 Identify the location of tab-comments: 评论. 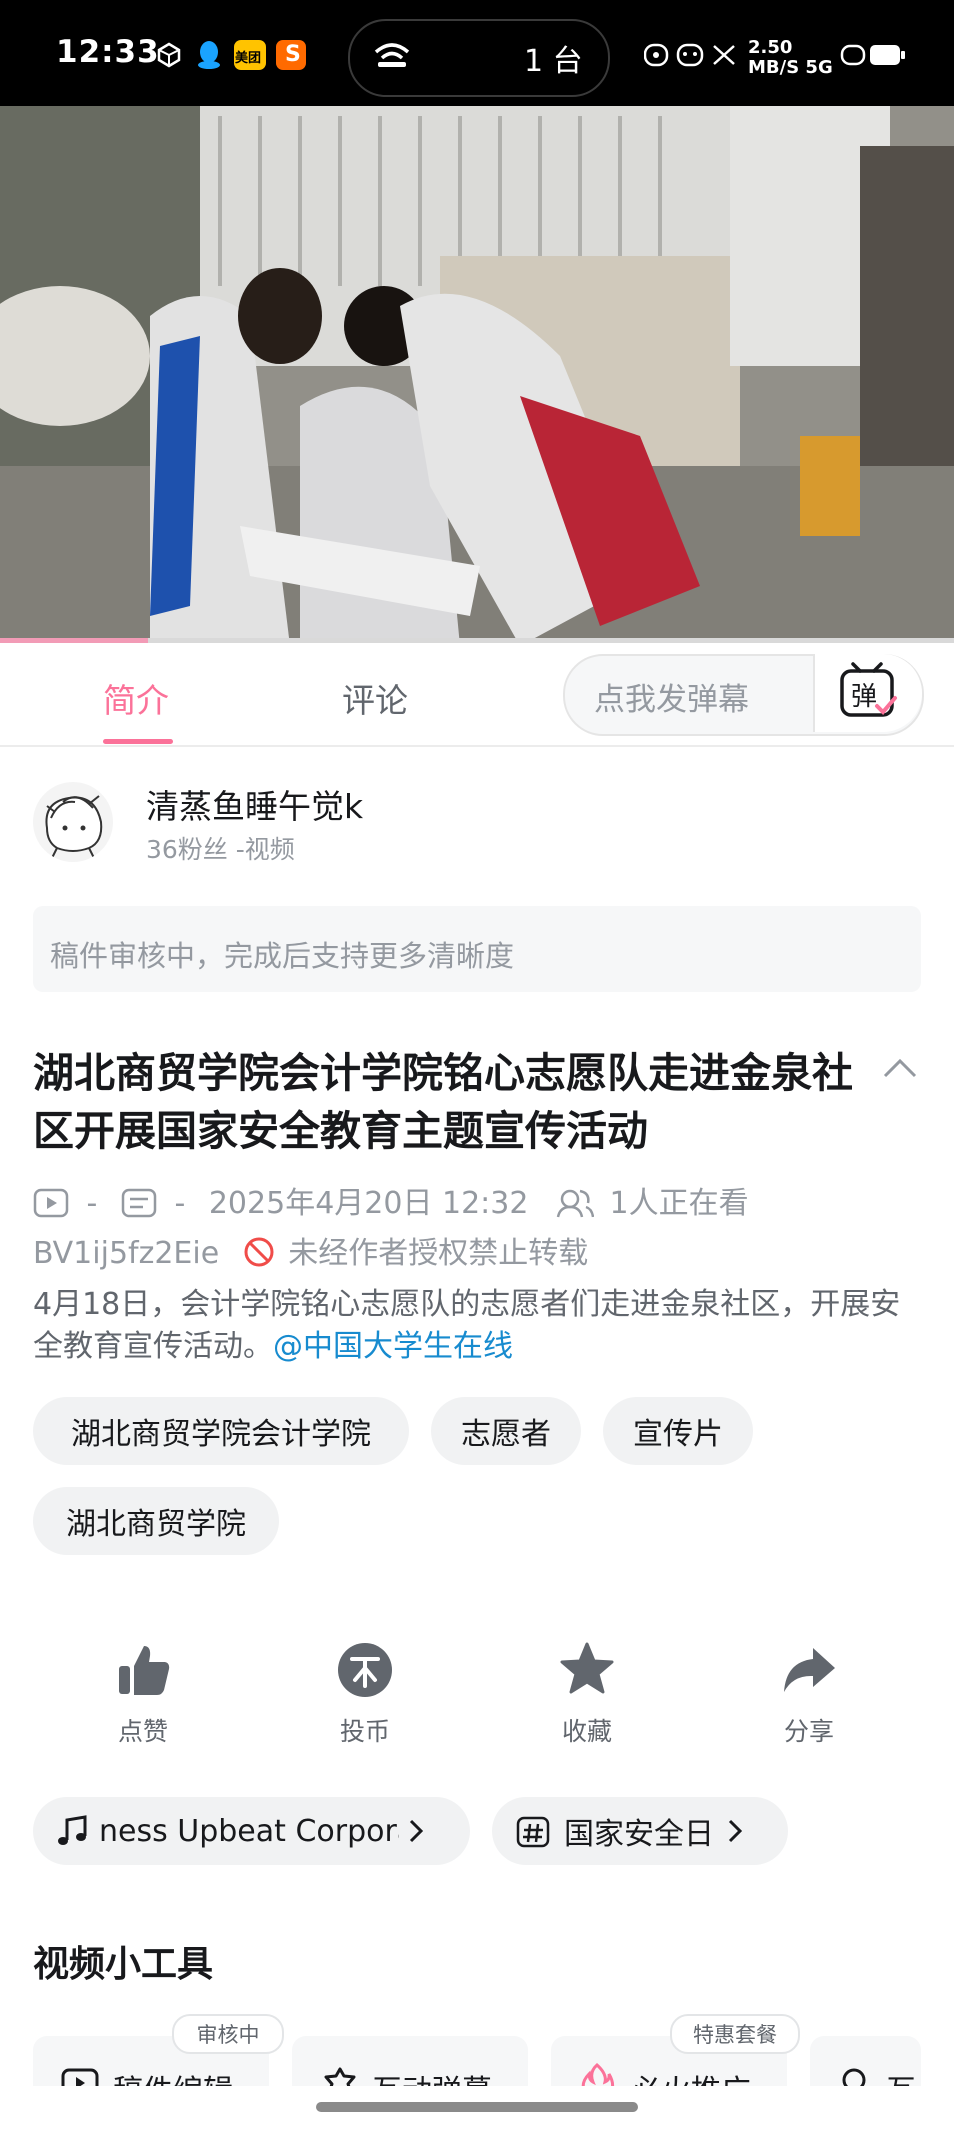
(375, 698).